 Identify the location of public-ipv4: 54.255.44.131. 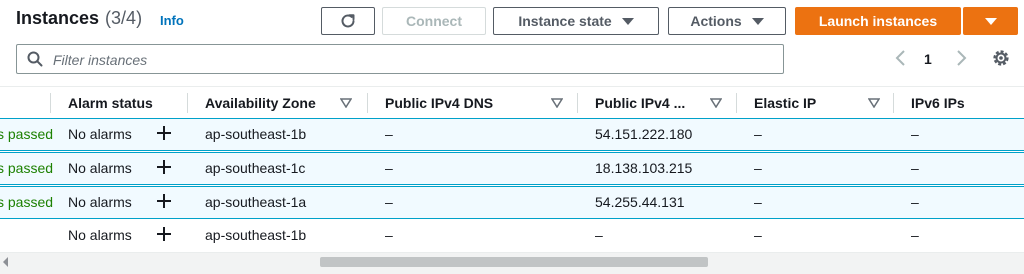
(640, 202).